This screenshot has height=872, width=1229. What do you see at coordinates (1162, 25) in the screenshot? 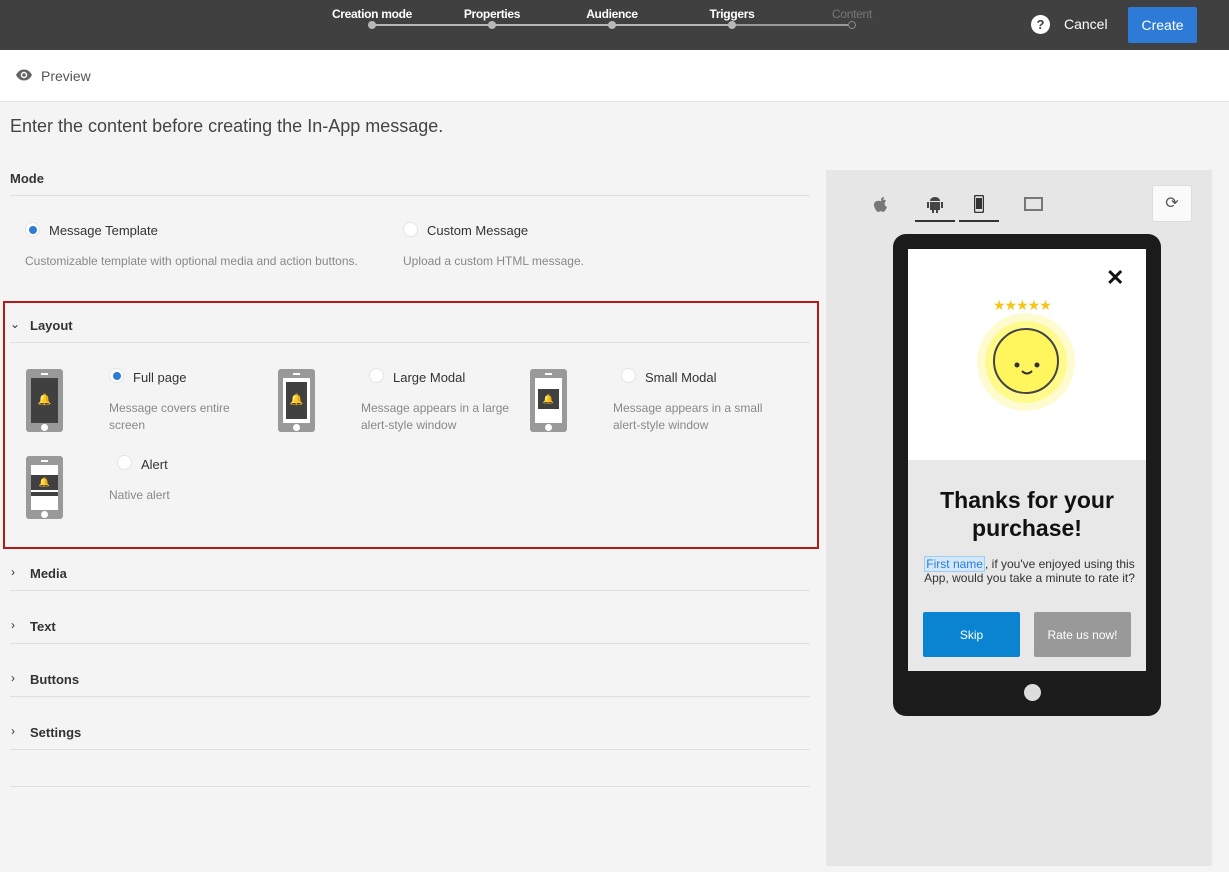
I see `create-button: Create` at bounding box center [1162, 25].